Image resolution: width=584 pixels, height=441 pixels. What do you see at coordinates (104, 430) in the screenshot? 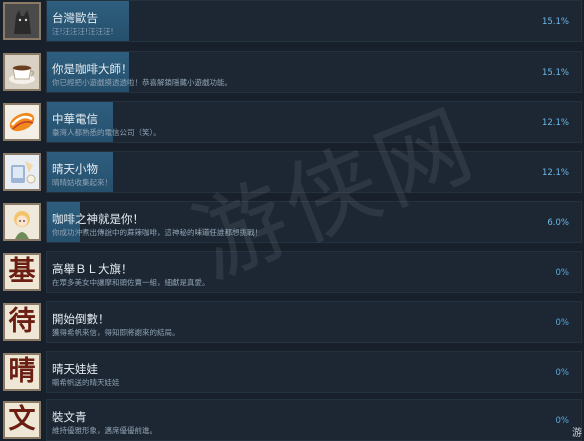
I see `achievement-description: 維持優雅形象，邁席優優前進。` at bounding box center [104, 430].